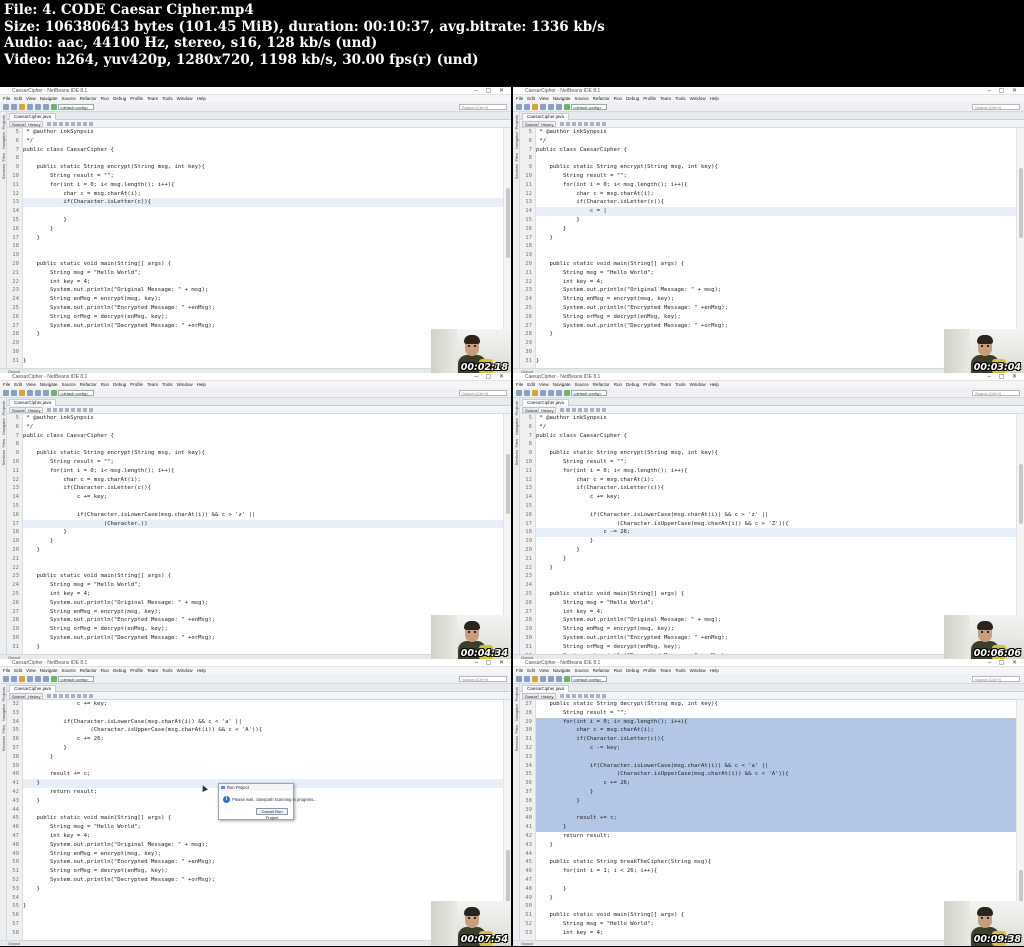 The image size is (1024, 947). I want to click on code-line: c -= key;, so click(776, 748).